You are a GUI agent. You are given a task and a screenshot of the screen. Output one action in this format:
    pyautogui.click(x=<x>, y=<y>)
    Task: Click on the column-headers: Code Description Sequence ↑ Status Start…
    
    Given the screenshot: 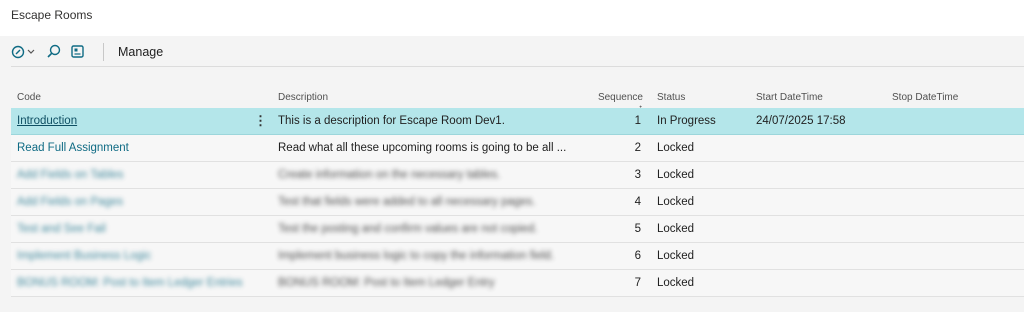 What is the action you would take?
    pyautogui.click(x=517, y=101)
    